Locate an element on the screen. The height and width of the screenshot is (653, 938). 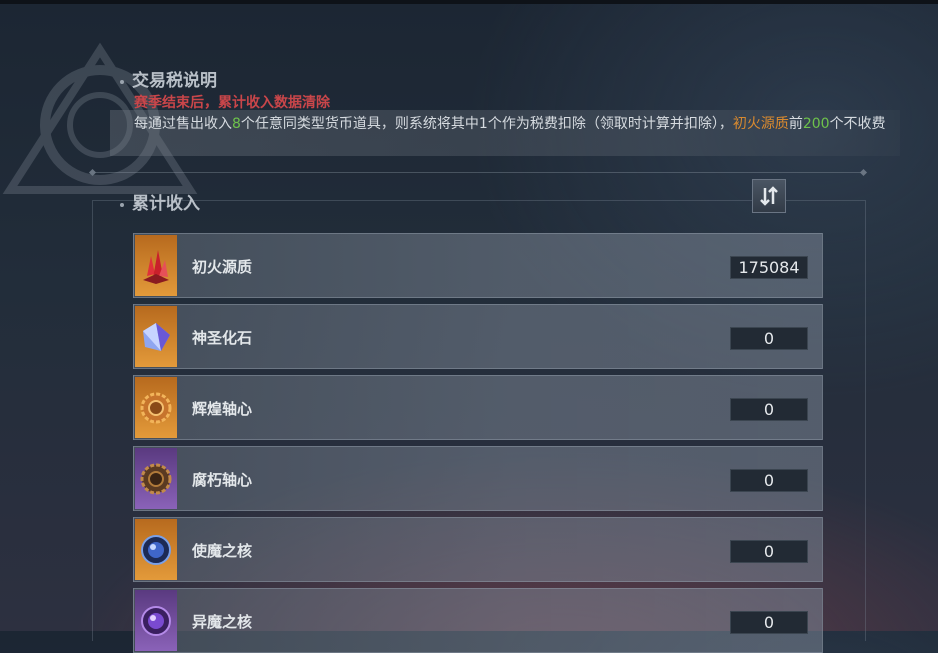
top-bar is located at coordinates (469, 2).